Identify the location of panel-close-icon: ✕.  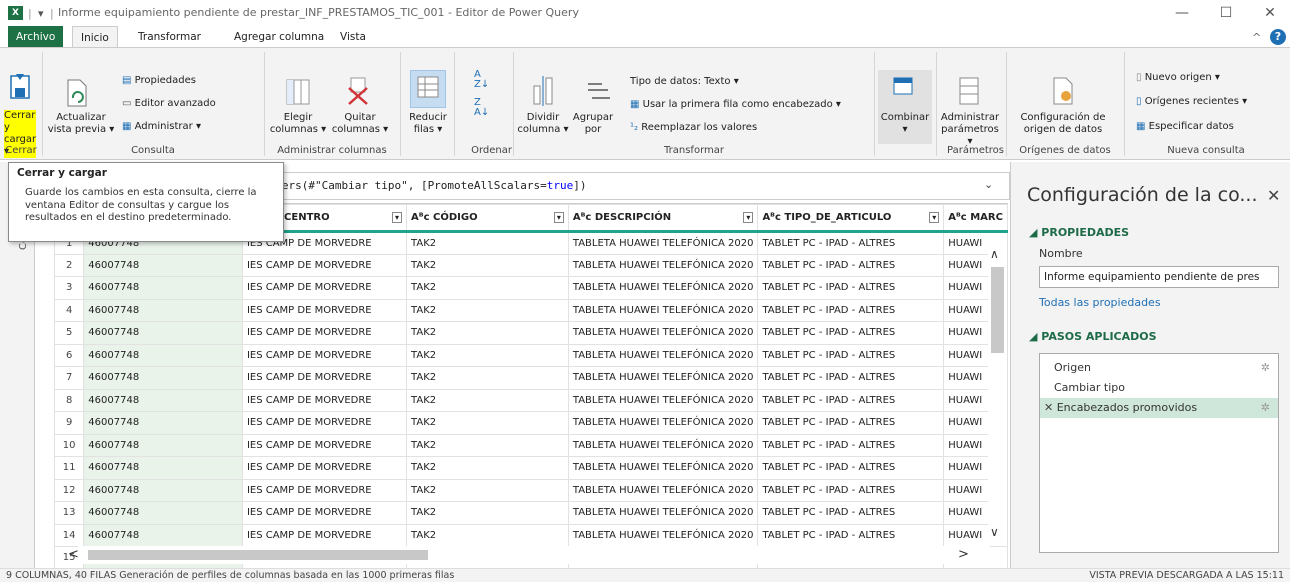
(1273, 195).